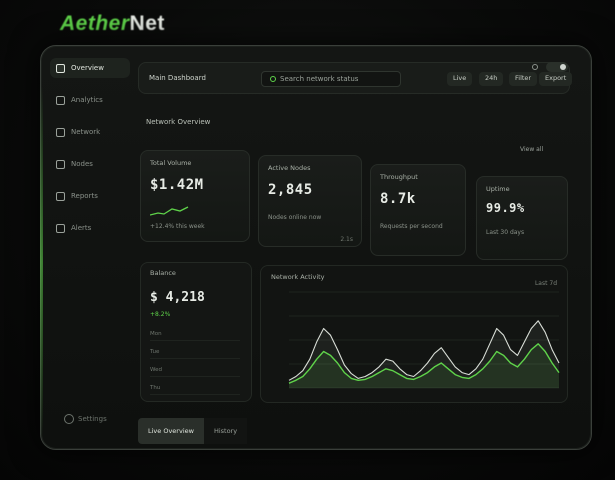 The image size is (615, 480). I want to click on balance-card: Balance $ 4,218 +8.2% Mon Tue Wed Thu, so click(196, 332).